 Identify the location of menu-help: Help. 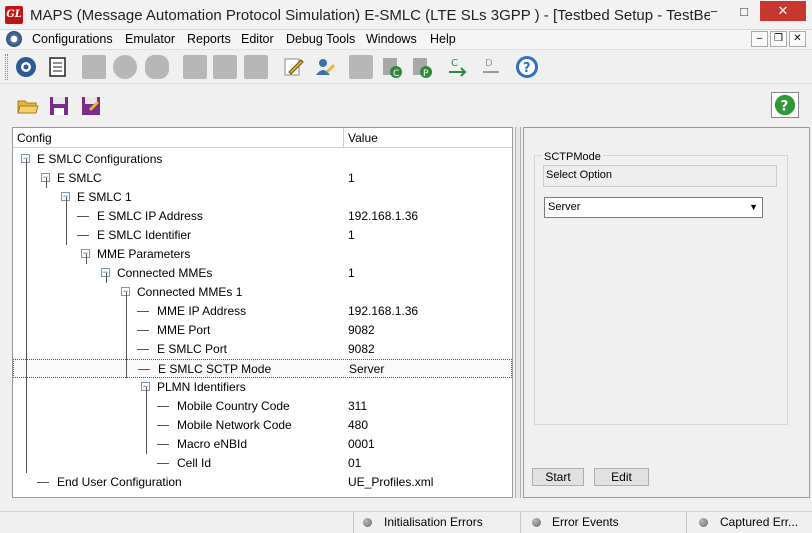
(443, 39).